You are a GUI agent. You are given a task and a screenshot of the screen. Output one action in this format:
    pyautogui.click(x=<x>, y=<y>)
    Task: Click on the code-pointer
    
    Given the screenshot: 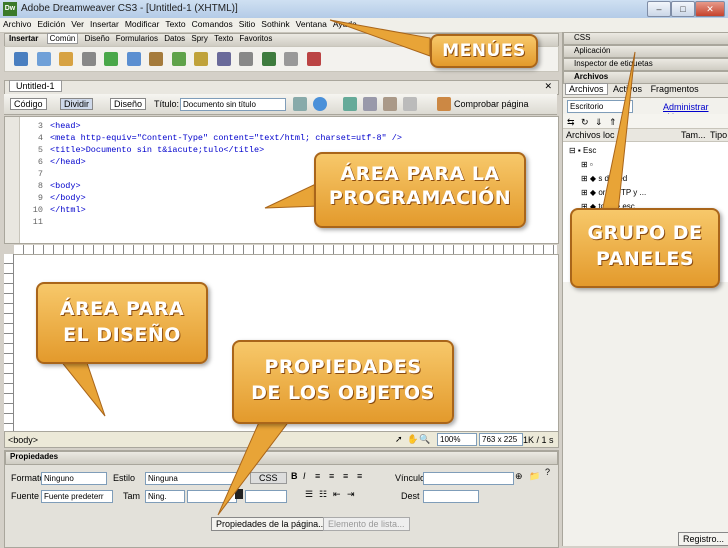 What is the action you would take?
    pyautogui.click(x=292, y=195)
    